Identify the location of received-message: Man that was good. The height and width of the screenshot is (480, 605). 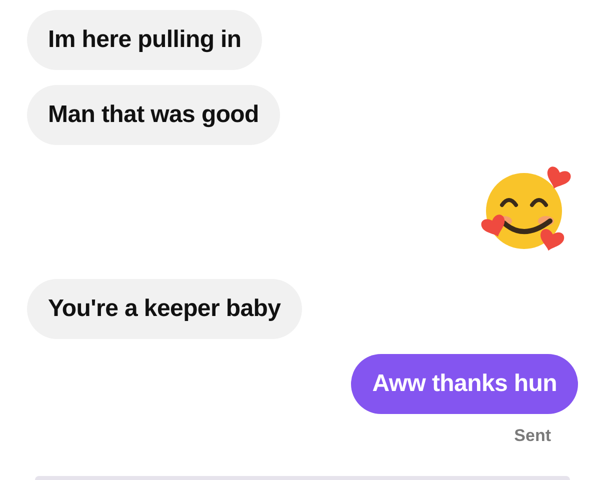
(153, 115).